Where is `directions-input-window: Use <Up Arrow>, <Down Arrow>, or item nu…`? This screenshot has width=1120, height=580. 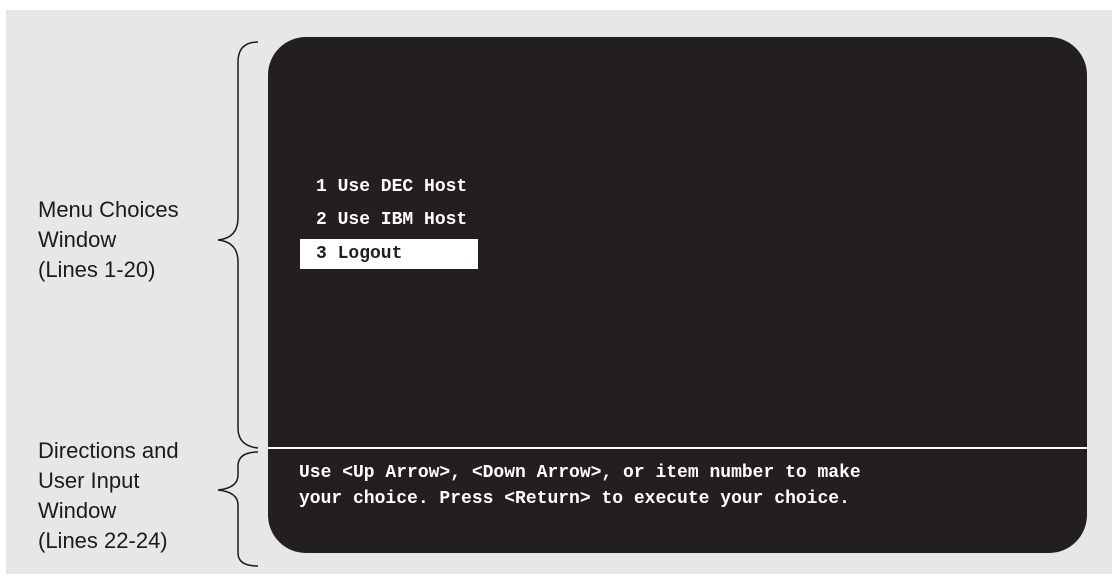 directions-input-window: Use <Up Arrow>, <Down Arrow>, or item nu… is located at coordinates (580, 486).